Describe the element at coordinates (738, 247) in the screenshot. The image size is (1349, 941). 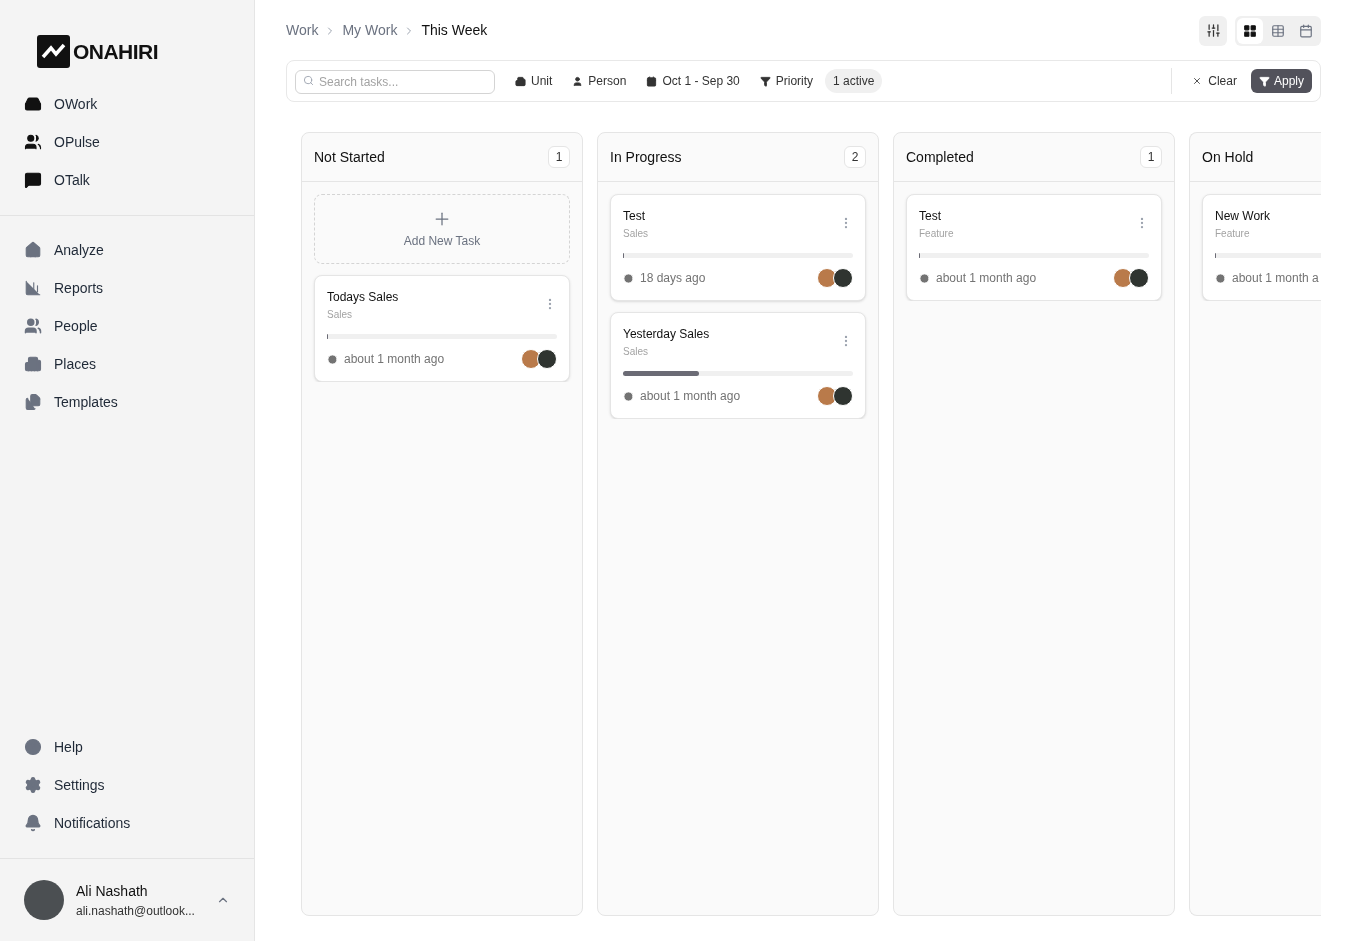
I see `task-card: Test Sales 18 days ago` at that location.